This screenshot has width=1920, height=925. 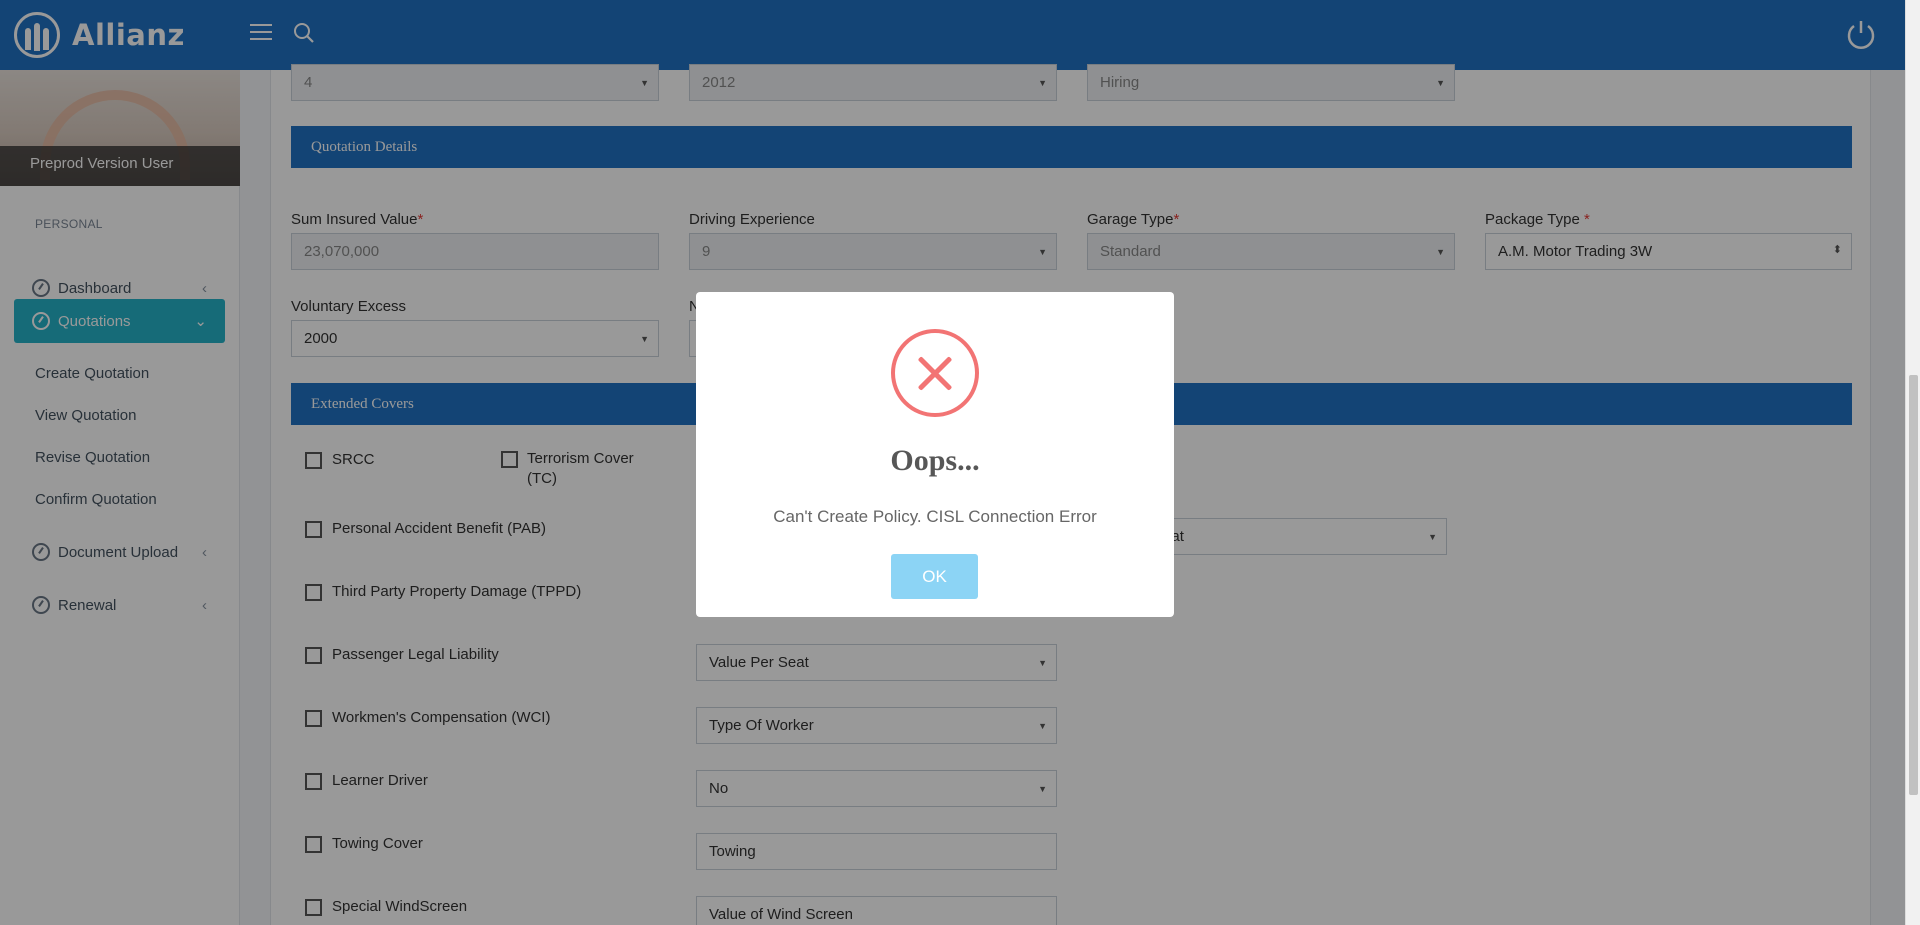 What do you see at coordinates (935, 373) in the screenshot?
I see `error-x-icon` at bounding box center [935, 373].